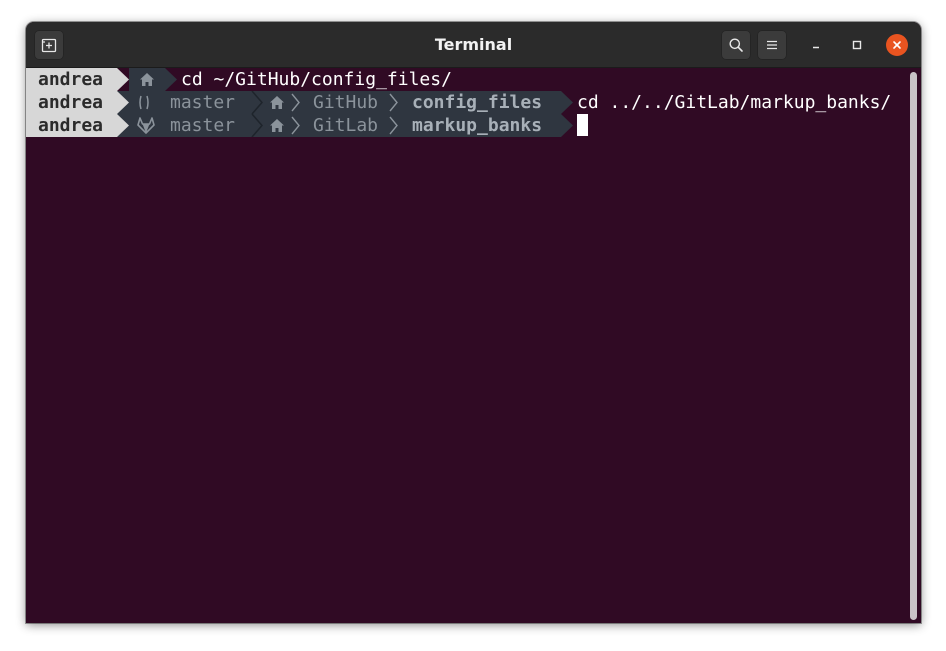  I want to click on gitlab-icon, so click(146, 125).